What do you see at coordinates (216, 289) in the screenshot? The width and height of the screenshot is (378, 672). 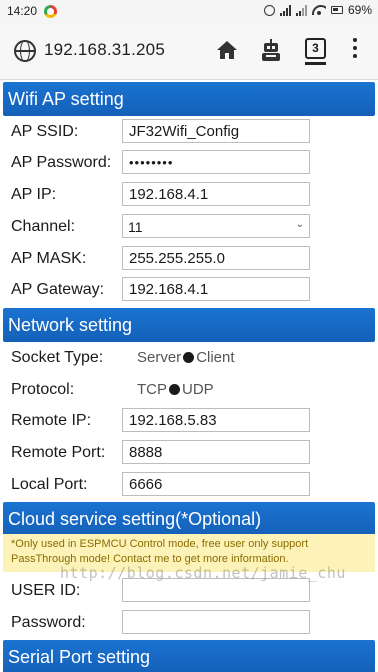 I see `ap-gateway-input: 192.168.4.1` at bounding box center [216, 289].